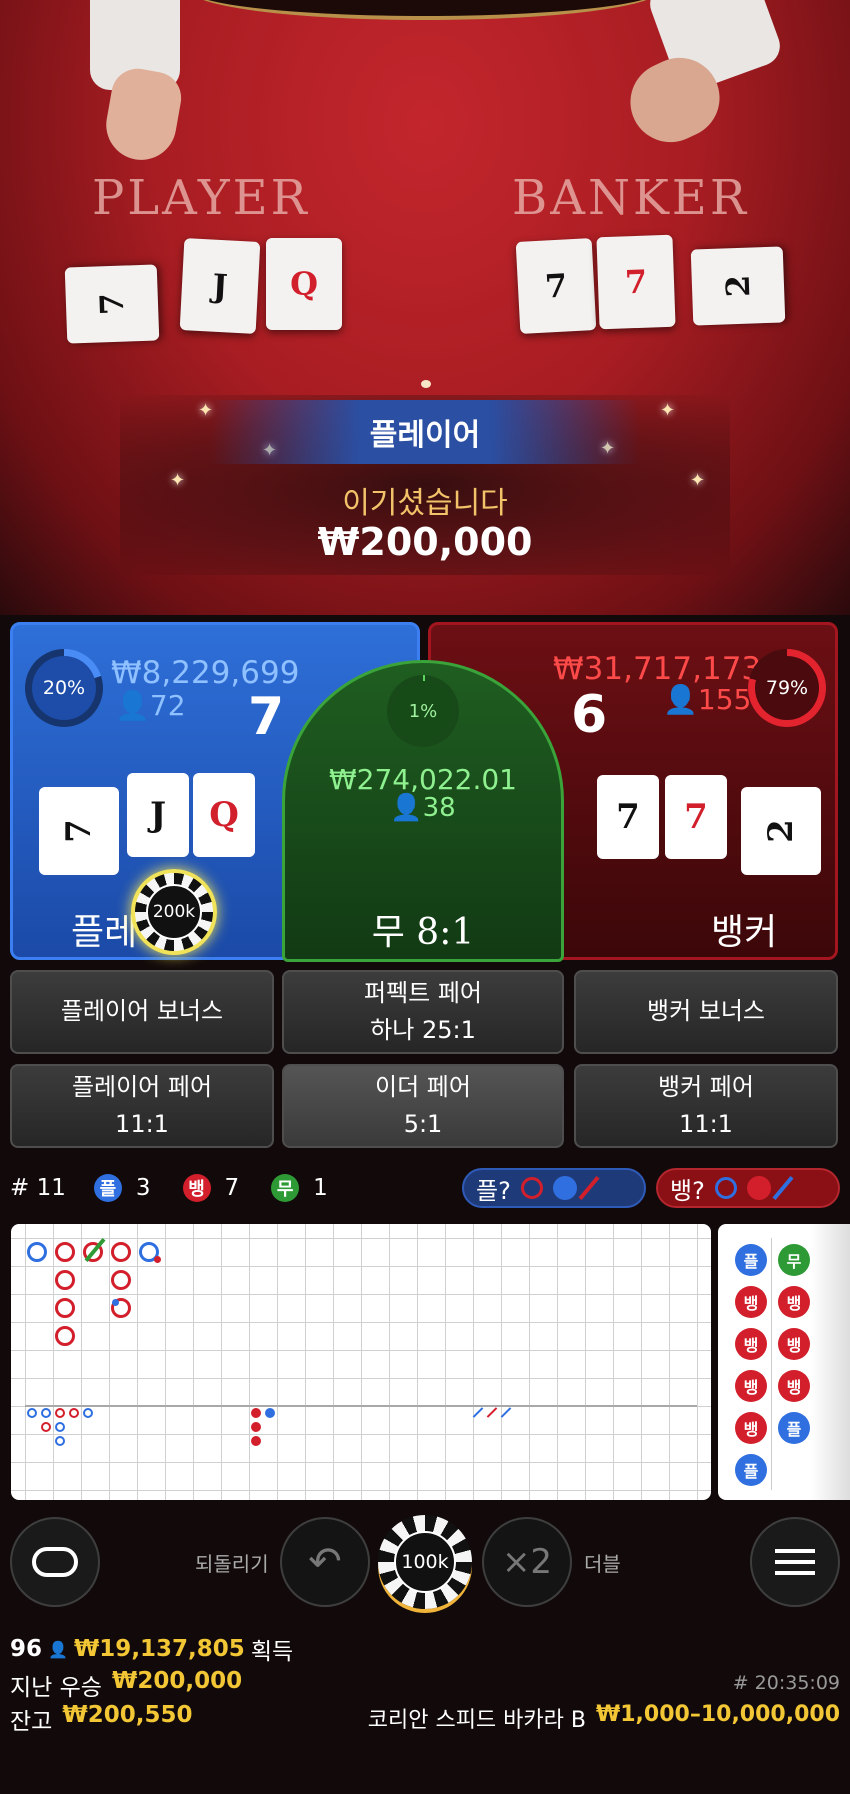  I want to click on banker-score: 6, so click(589, 715).